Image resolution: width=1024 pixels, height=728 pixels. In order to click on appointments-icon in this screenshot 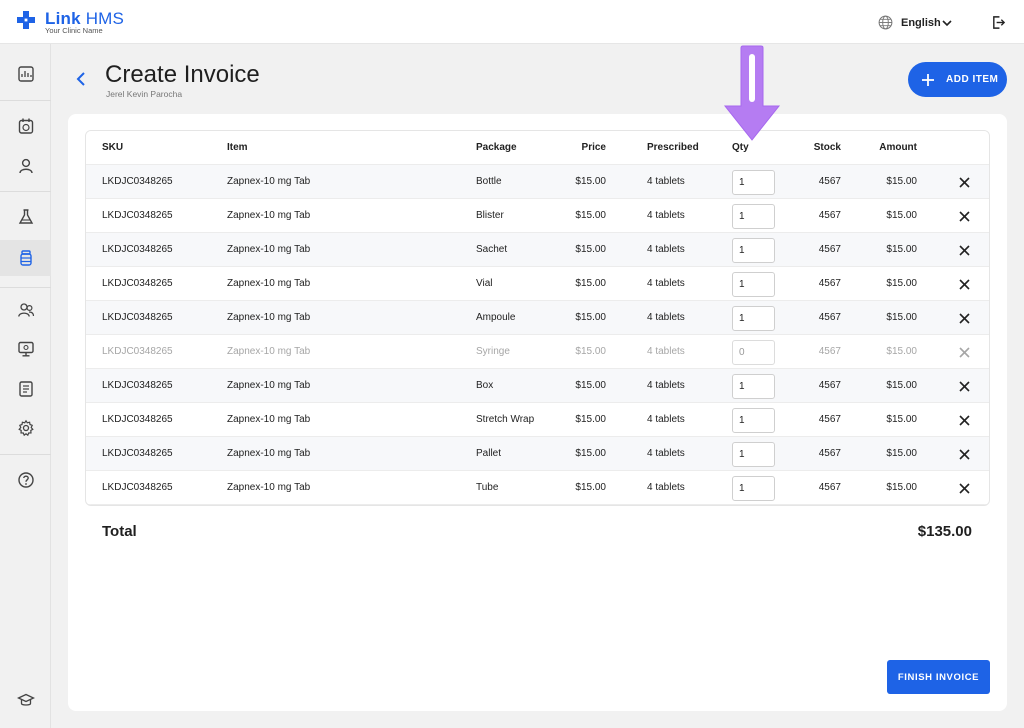, I will do `click(25, 126)`.